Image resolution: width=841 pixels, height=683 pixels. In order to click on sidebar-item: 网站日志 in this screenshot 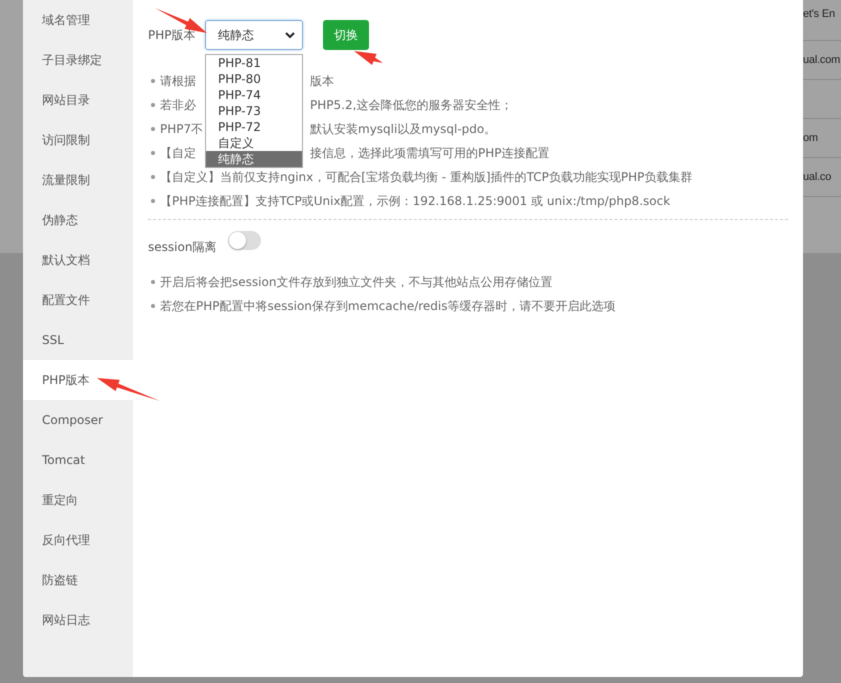, I will do `click(78, 620)`.